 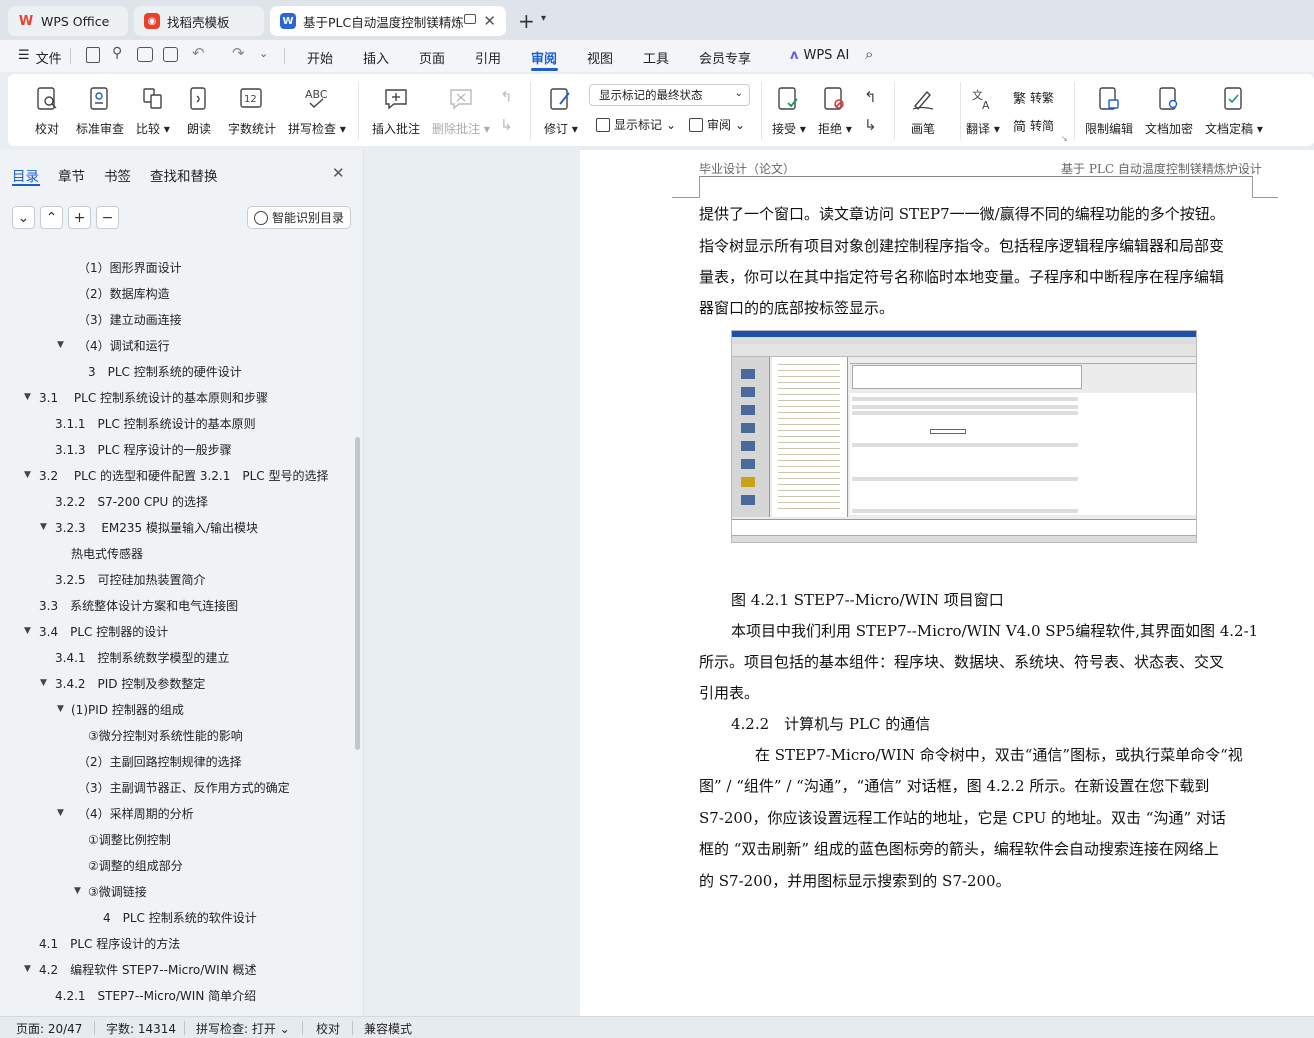 What do you see at coordinates (543, 18) in the screenshot?
I see `chevron-down-icon: ▾` at bounding box center [543, 18].